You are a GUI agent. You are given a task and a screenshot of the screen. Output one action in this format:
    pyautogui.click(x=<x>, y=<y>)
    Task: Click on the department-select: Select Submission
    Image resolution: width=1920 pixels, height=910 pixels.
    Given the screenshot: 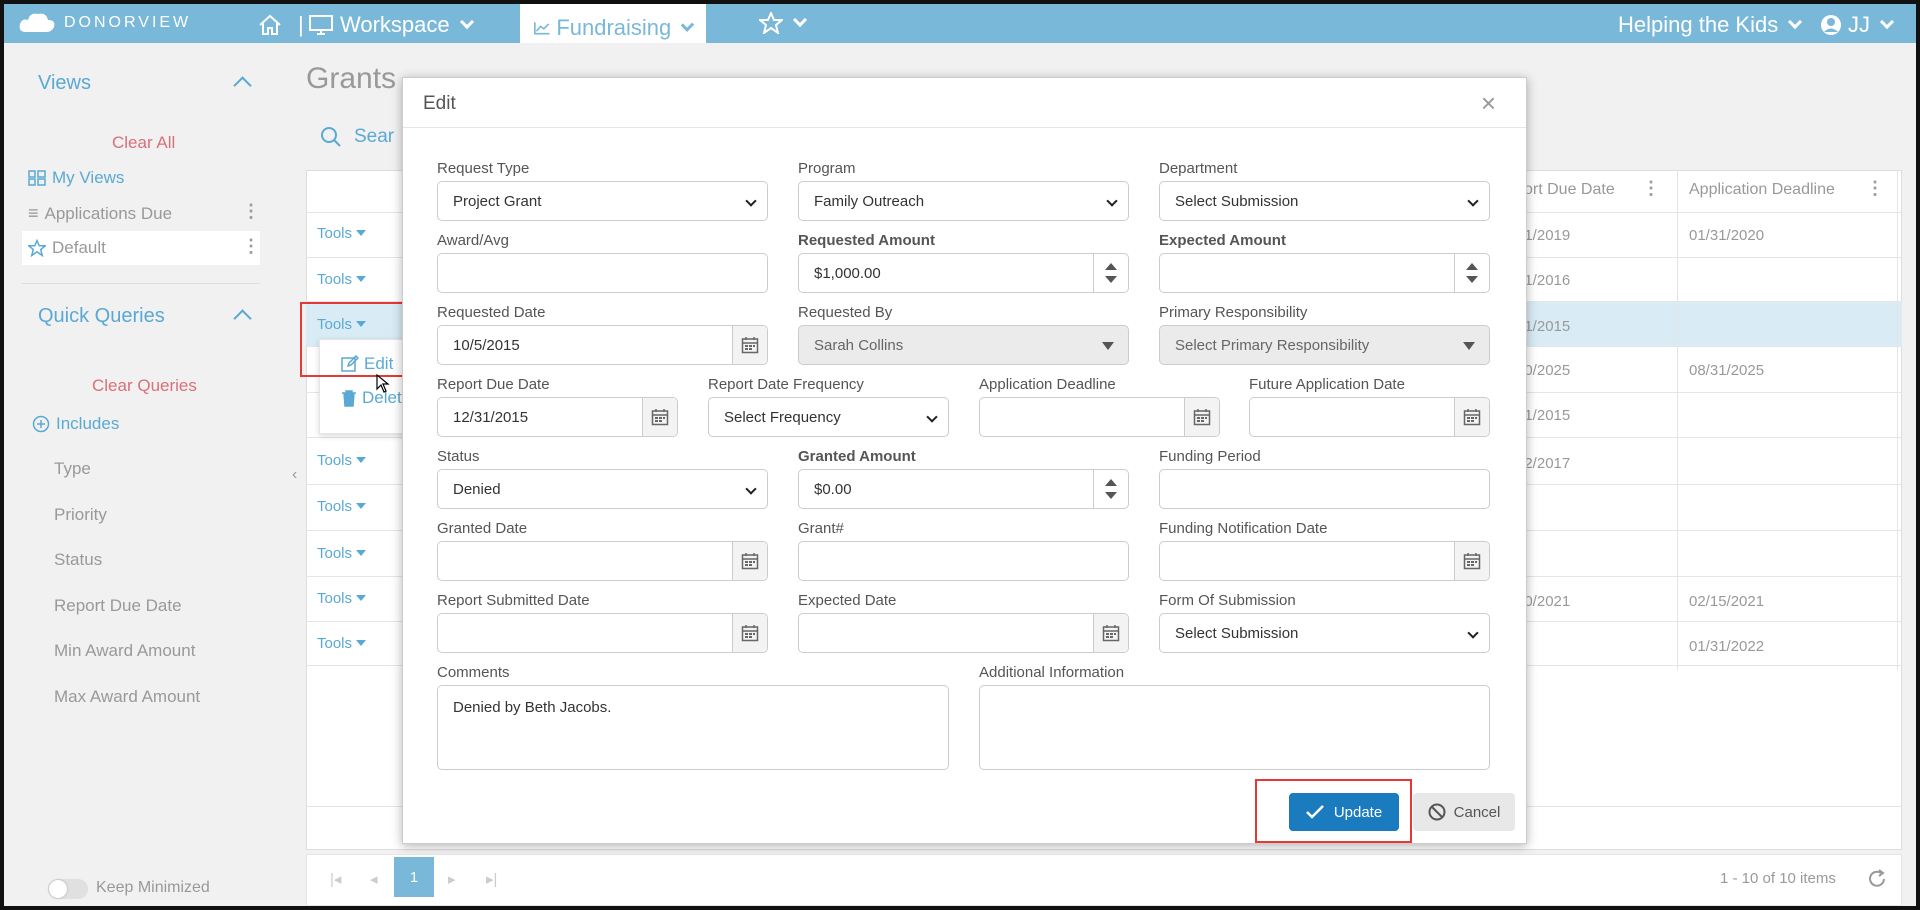 What is the action you would take?
    pyautogui.click(x=1324, y=201)
    